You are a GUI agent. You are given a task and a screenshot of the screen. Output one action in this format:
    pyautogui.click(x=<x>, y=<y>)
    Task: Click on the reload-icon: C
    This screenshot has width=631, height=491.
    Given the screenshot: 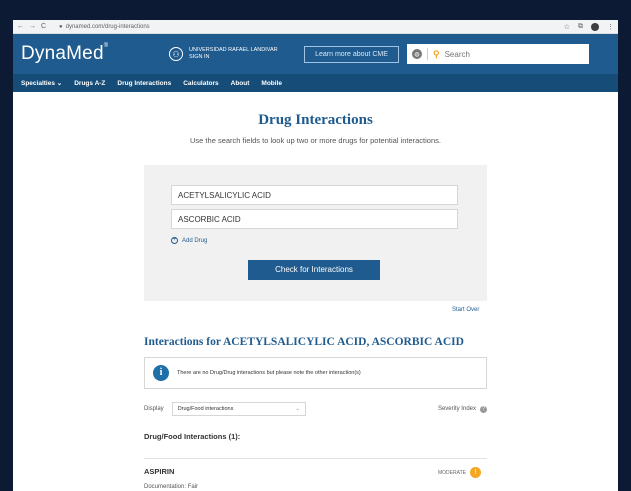 What is the action you would take?
    pyautogui.click(x=43, y=26)
    